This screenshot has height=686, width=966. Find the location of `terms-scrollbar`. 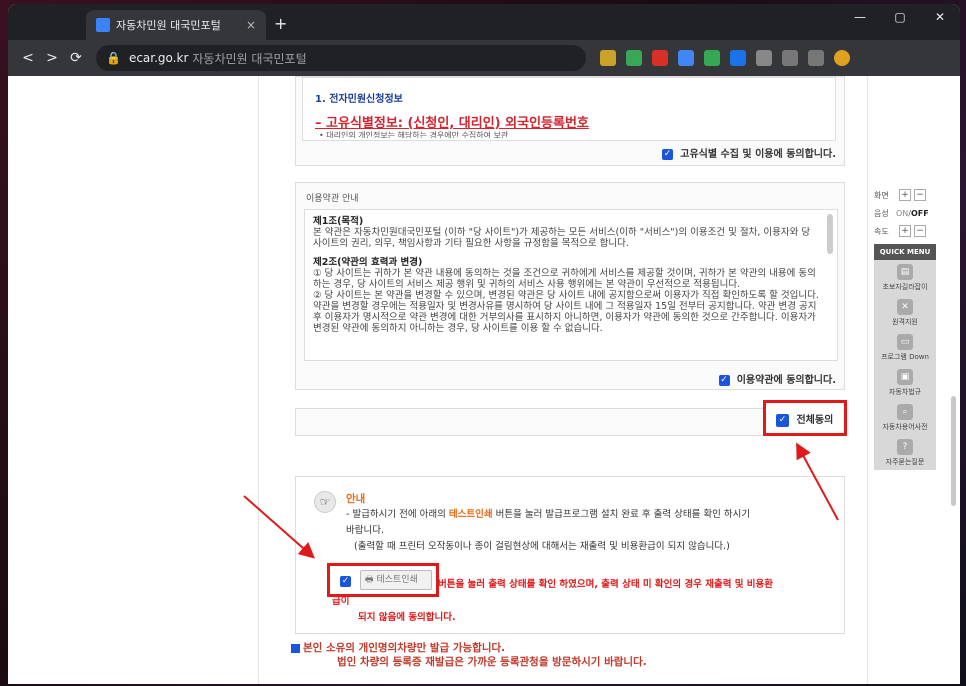

terms-scrollbar is located at coordinates (830, 234).